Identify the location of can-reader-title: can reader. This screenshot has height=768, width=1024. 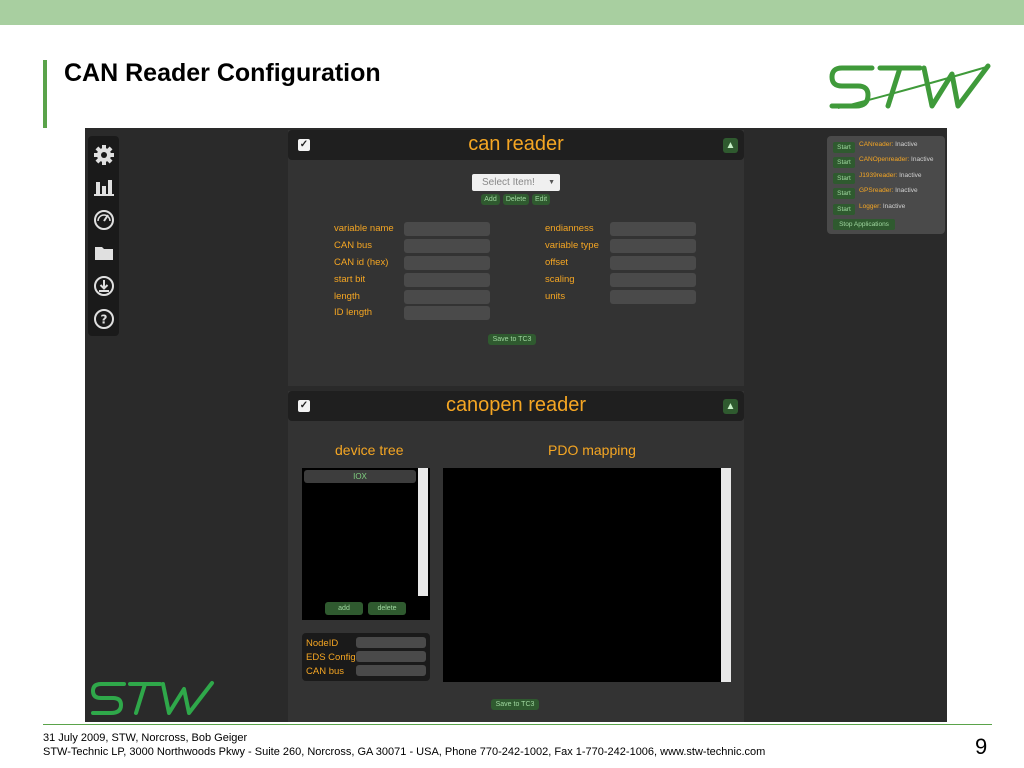
(516, 144).